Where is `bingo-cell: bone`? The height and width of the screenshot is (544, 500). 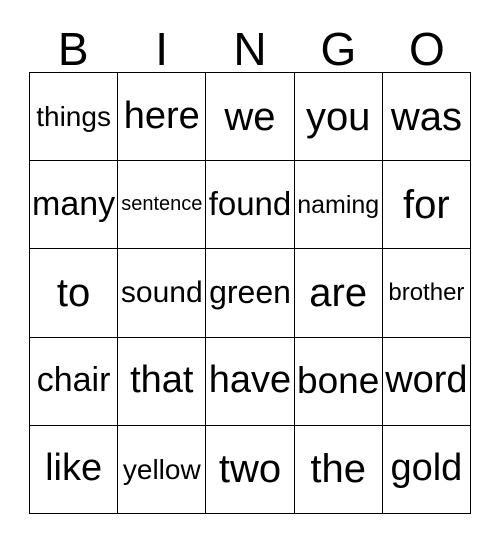
bingo-cell: bone is located at coordinates (338, 381).